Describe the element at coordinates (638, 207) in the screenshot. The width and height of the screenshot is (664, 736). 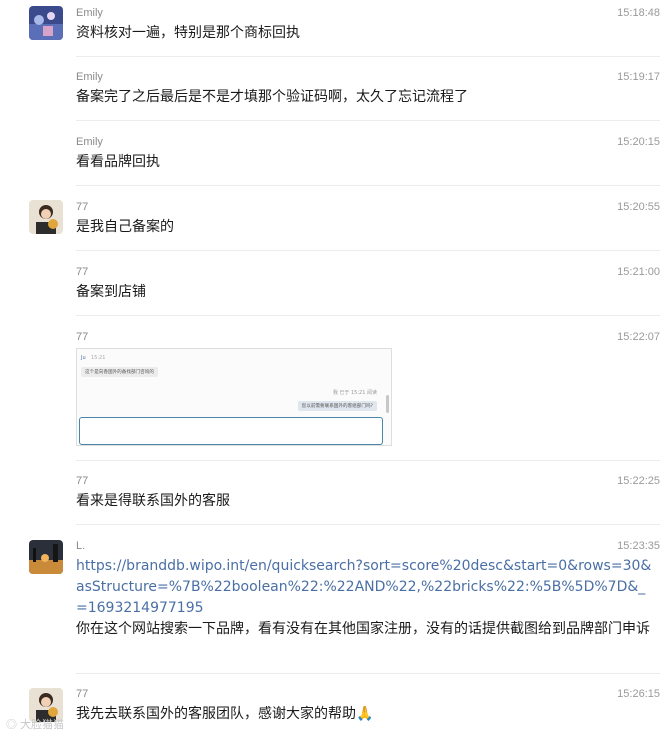
I see `timestamp: 15:20:55` at that location.